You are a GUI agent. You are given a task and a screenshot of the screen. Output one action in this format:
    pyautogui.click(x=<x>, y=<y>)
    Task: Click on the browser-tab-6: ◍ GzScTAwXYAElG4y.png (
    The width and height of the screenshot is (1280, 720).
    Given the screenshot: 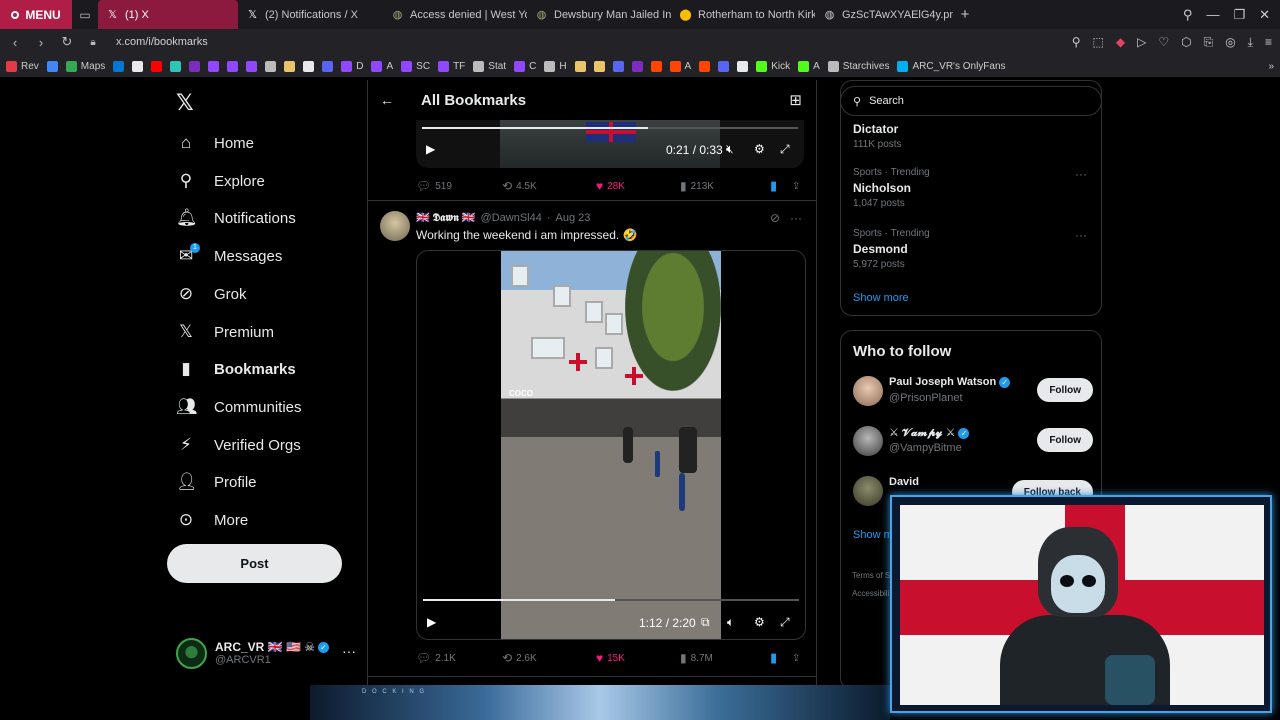 What is the action you would take?
    pyautogui.click(x=884, y=14)
    